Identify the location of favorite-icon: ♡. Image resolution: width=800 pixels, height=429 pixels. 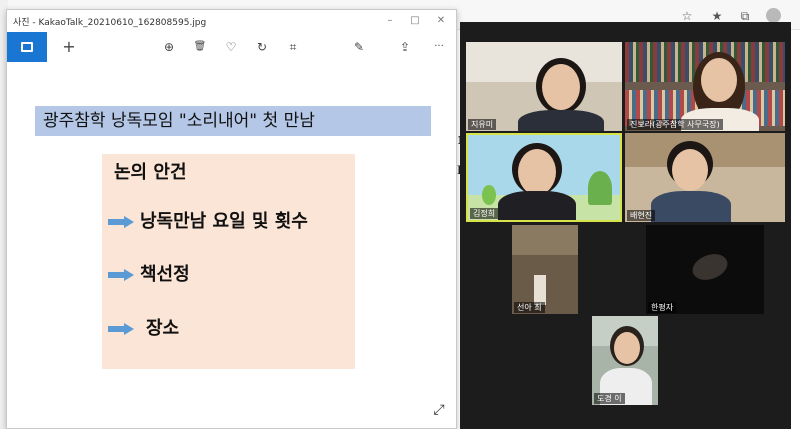
(231, 47).